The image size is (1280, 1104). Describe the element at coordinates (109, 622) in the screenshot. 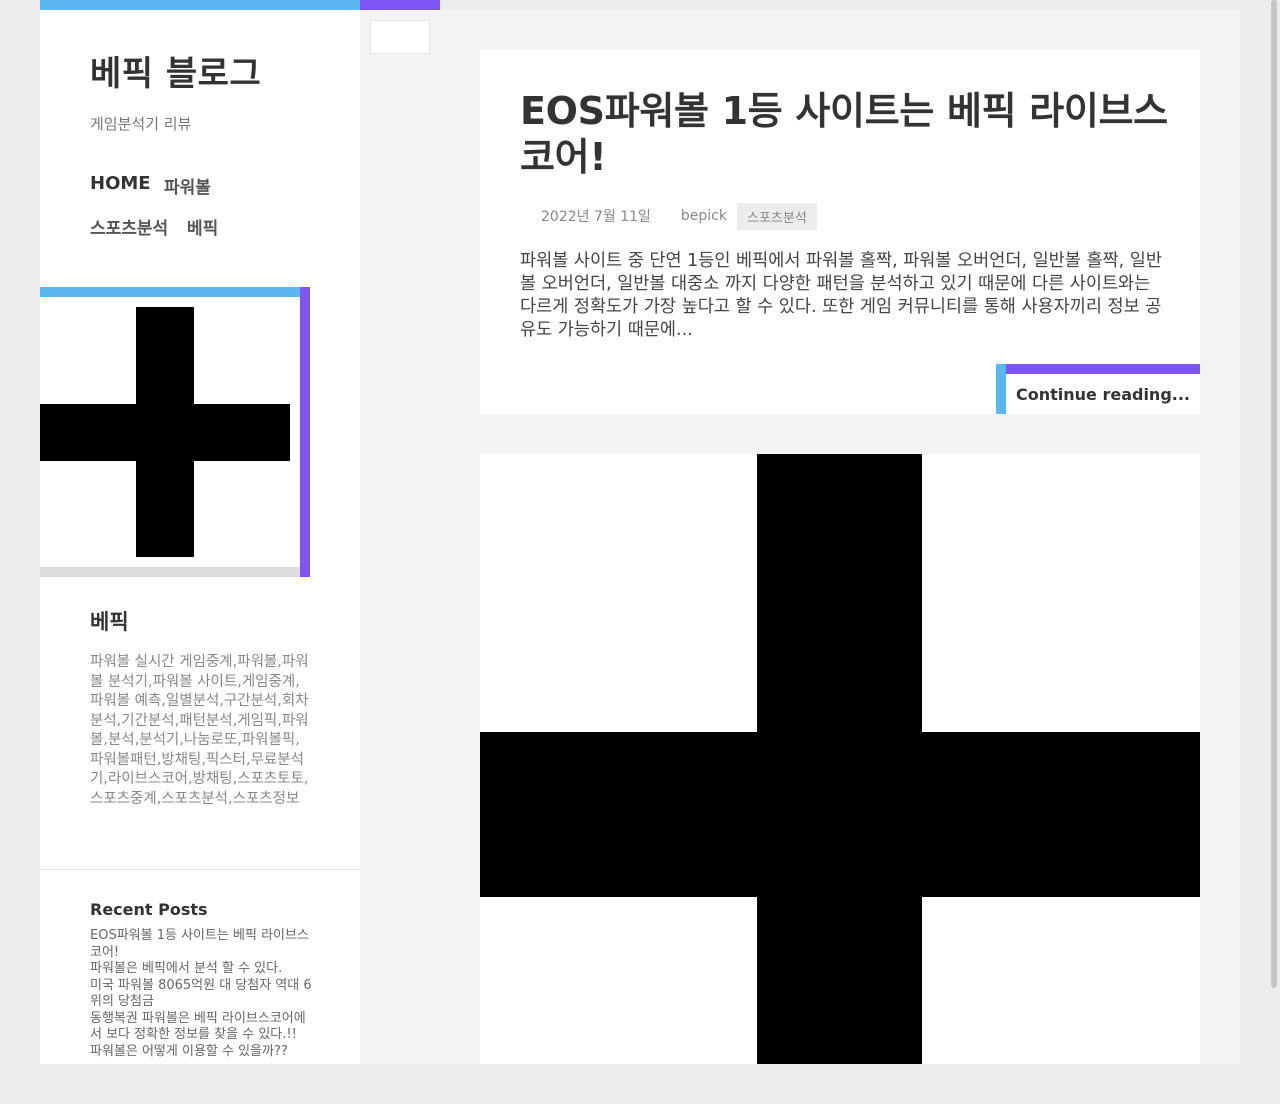

I see `widget-title: 베픽` at that location.